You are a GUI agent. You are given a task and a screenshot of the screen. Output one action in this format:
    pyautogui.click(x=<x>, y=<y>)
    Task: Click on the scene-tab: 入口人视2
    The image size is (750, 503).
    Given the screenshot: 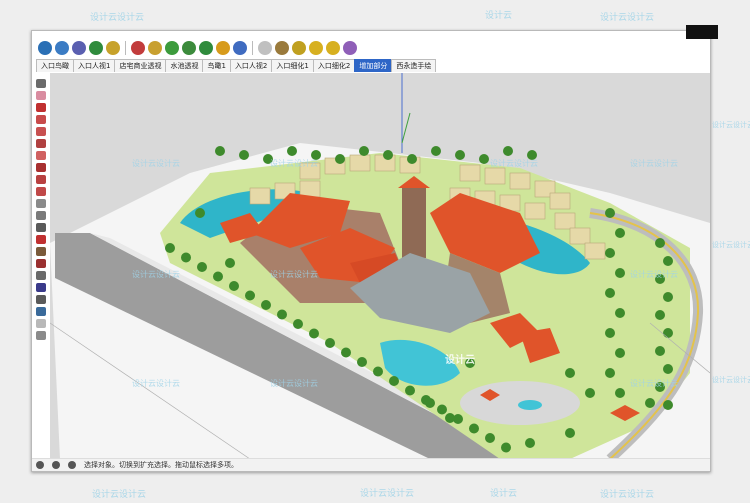 What is the action you would take?
    pyautogui.click(x=251, y=65)
    